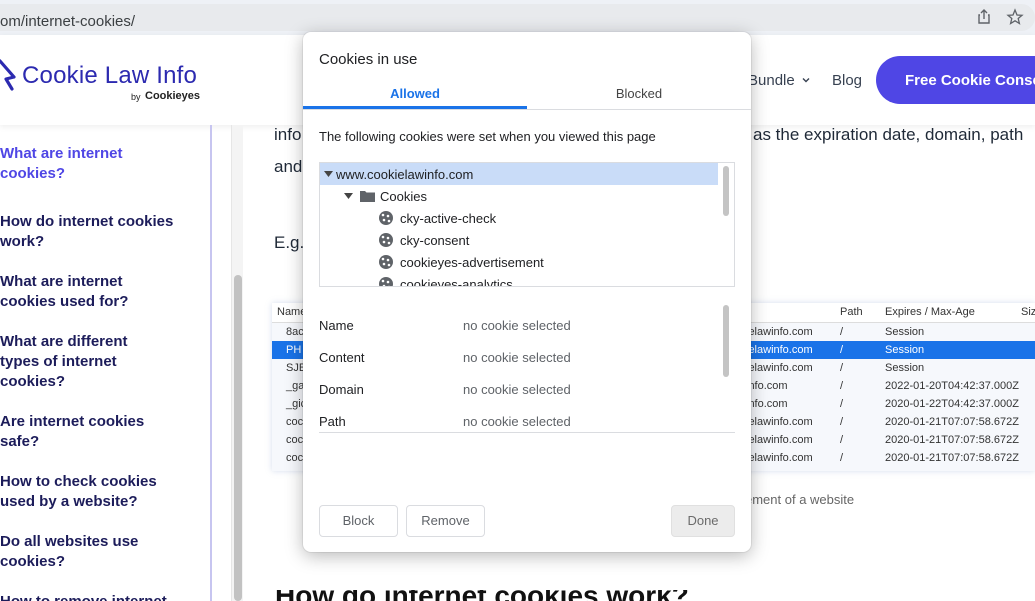  What do you see at coordinates (726, 341) in the screenshot?
I see `details-scroll-thumb` at bounding box center [726, 341].